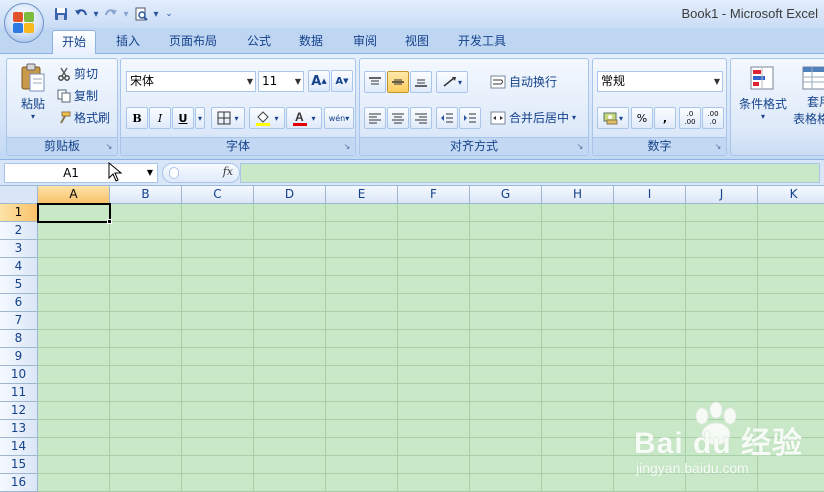  Describe the element at coordinates (19, 285) in the screenshot. I see `row-header-5: 5` at that location.